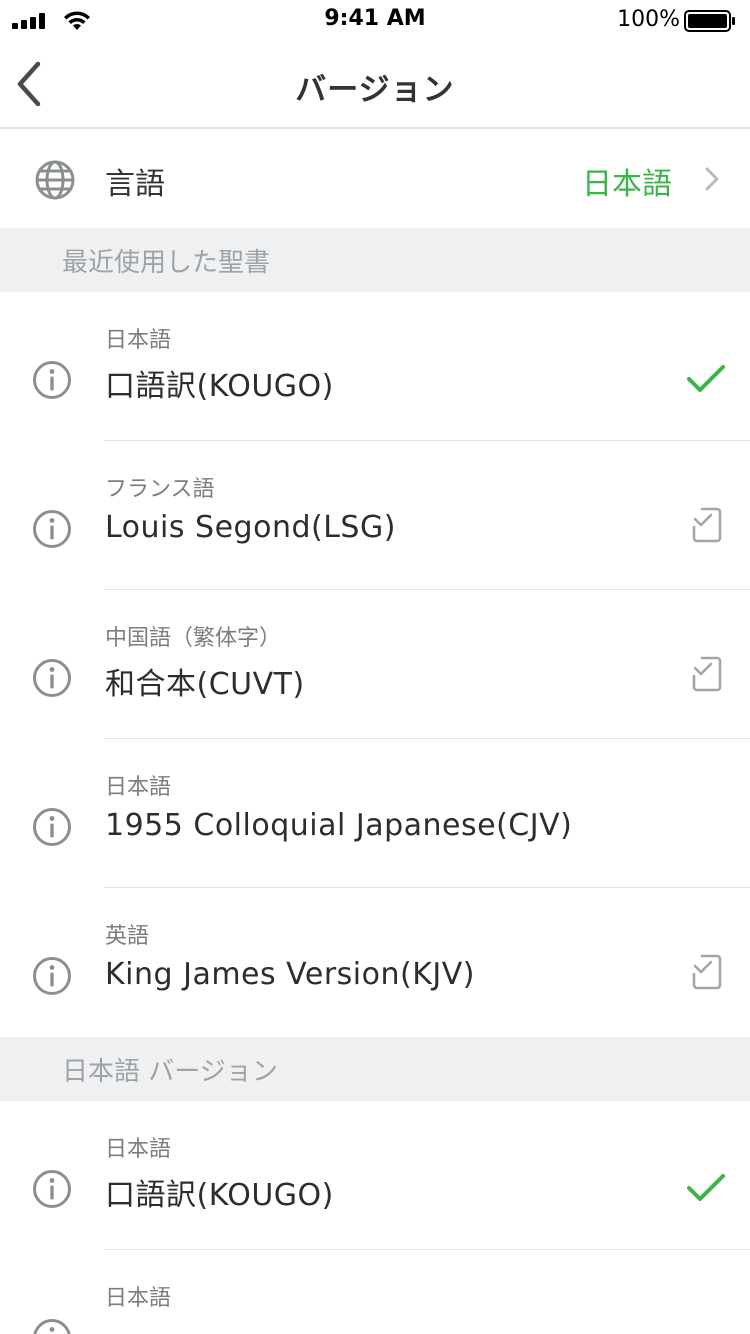 Image resolution: width=750 pixels, height=1334 pixels. Describe the element at coordinates (709, 21) in the screenshot. I see `battery-icon` at that location.